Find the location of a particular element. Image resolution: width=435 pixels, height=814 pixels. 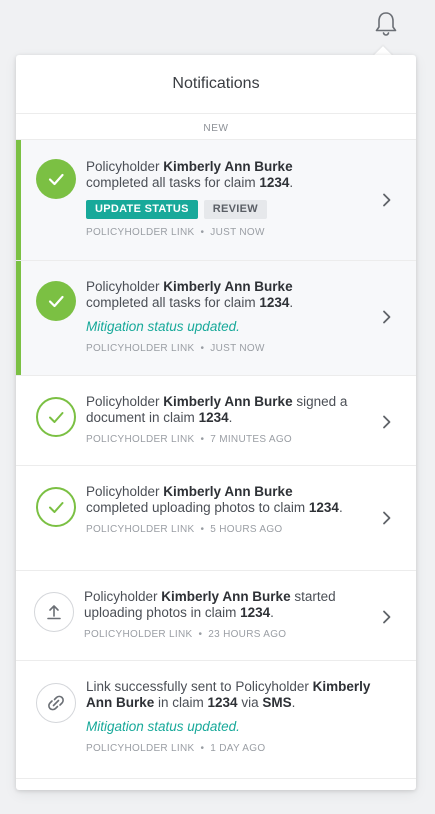

notification-meta: POLICYHOLDER LINK • 23 HOURS AGO is located at coordinates (185, 634).